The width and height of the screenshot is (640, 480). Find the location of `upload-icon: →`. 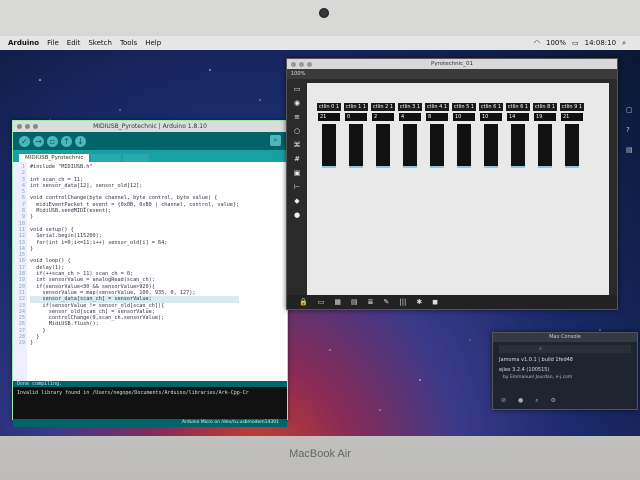

upload-icon: → is located at coordinates (38, 141).